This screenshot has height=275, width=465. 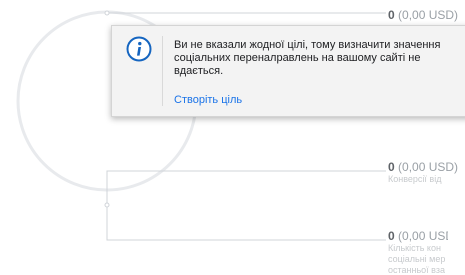 I want to click on notice-divider, so click(x=162, y=71).